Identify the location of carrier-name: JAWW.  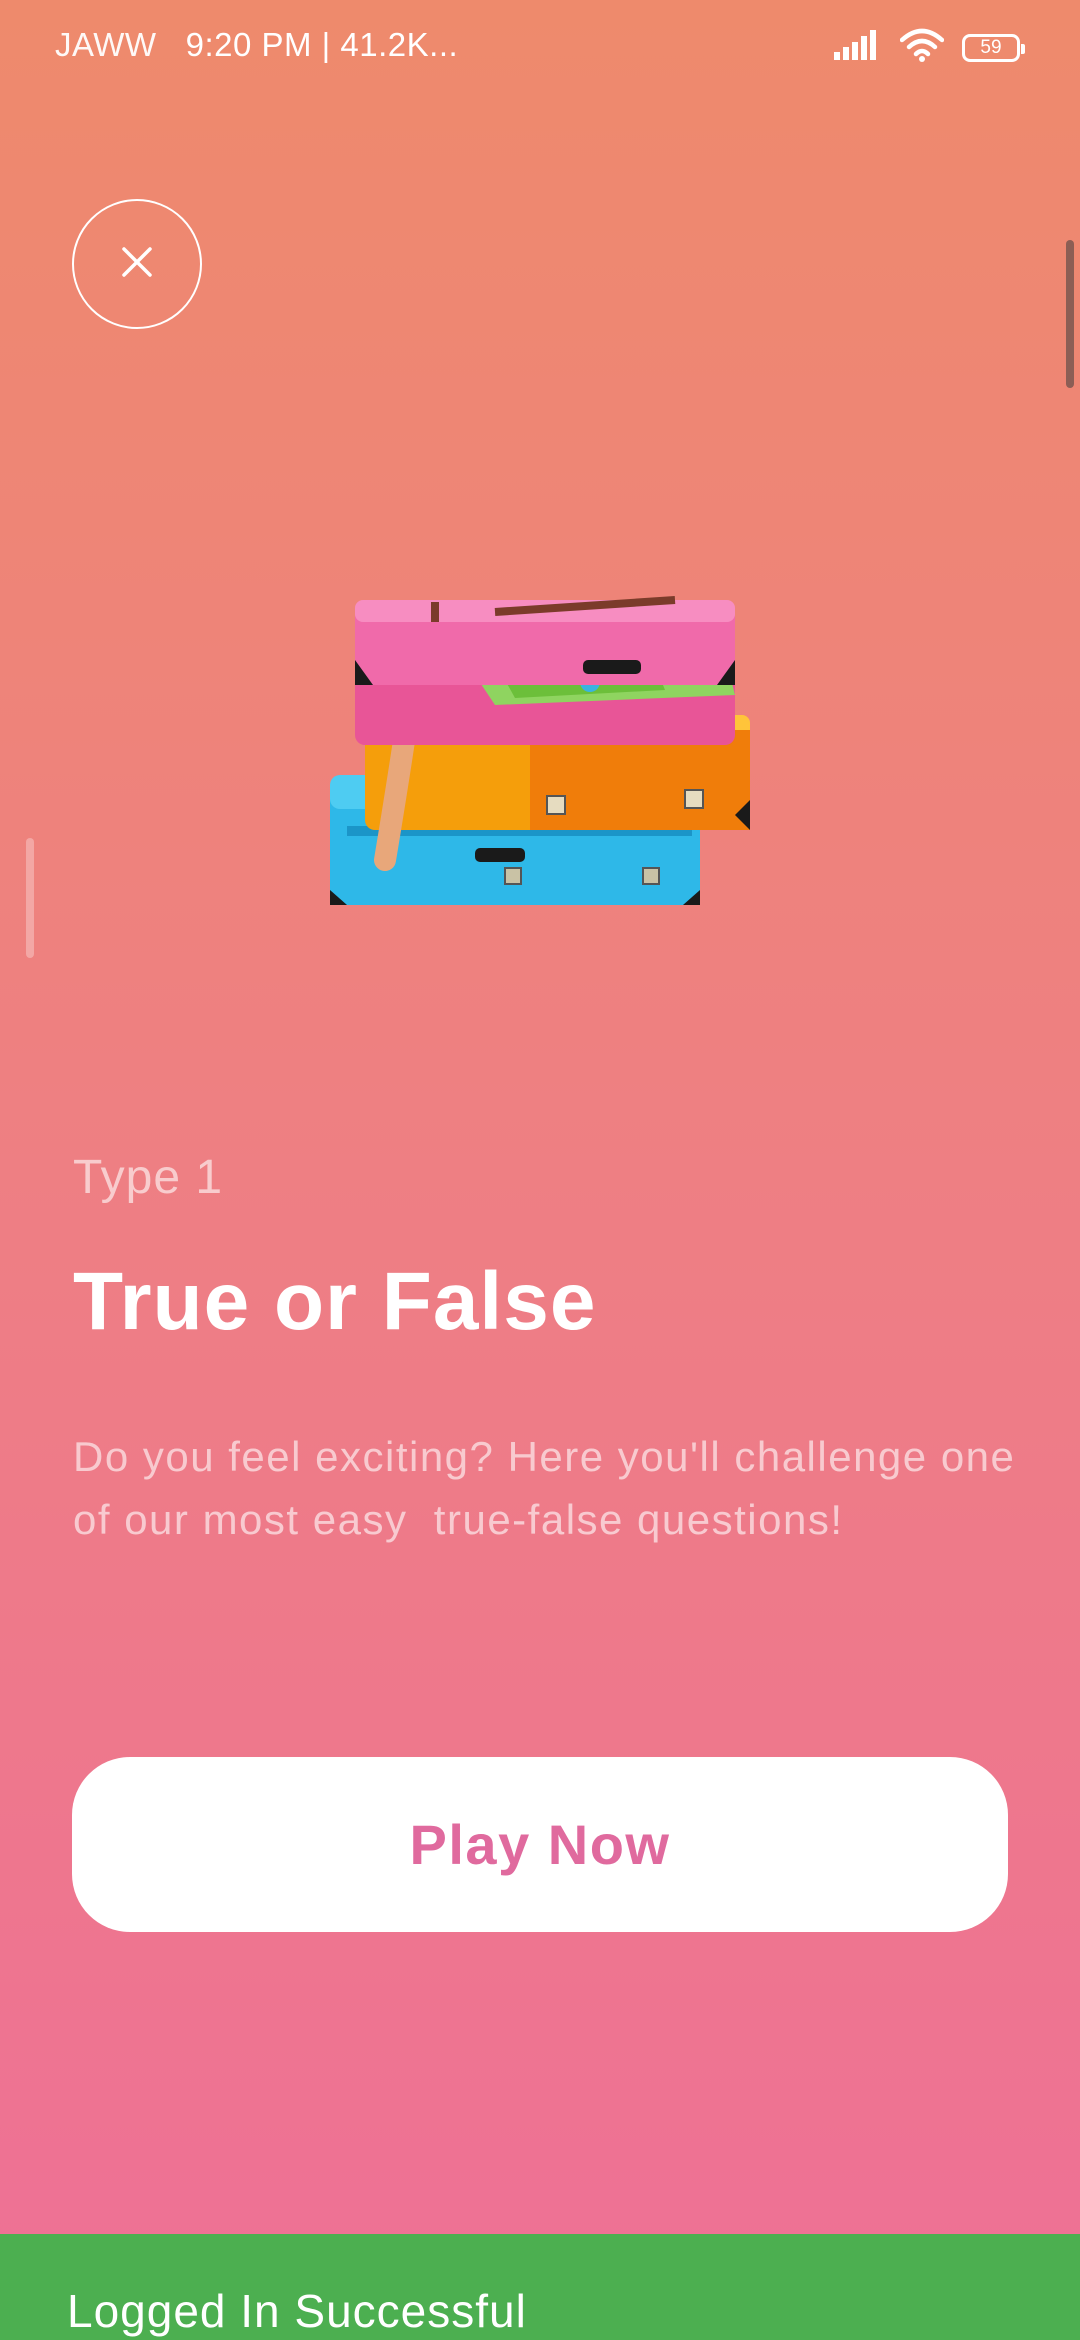
(106, 44).